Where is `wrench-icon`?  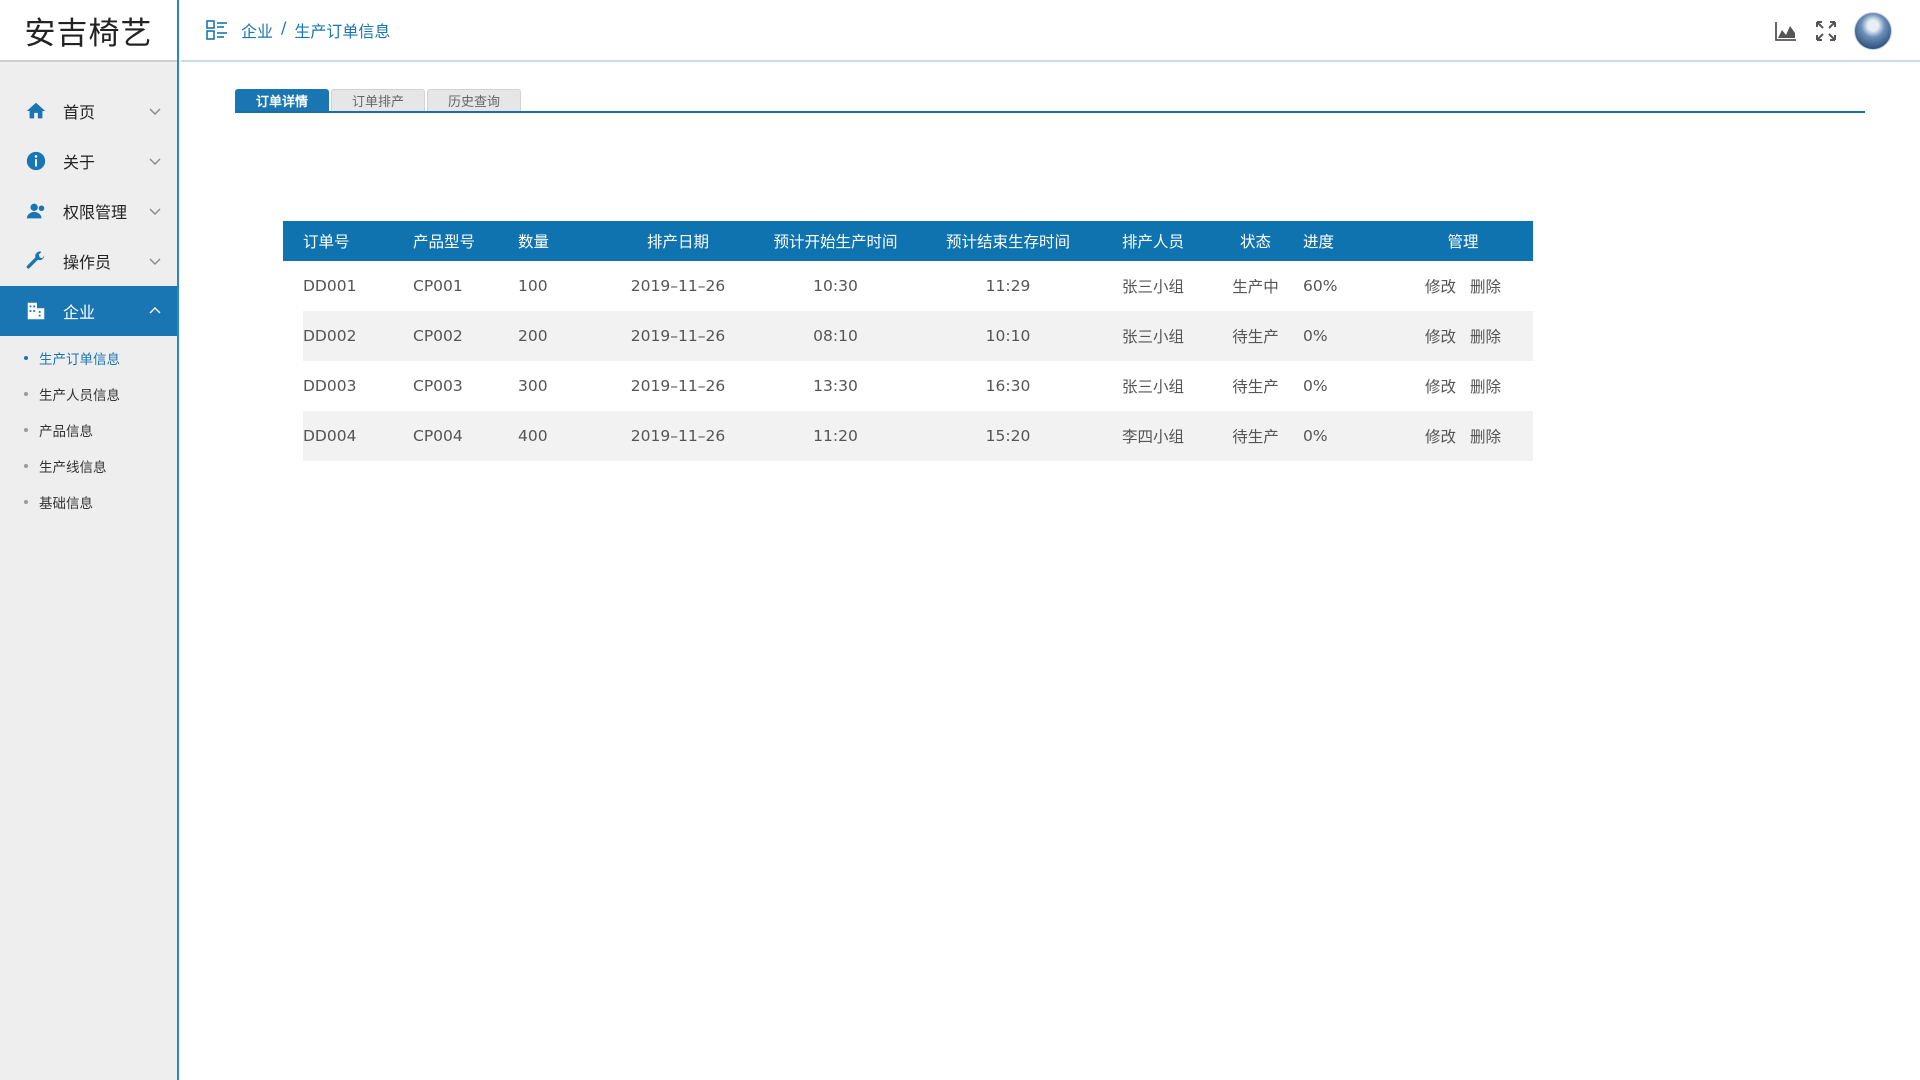 wrench-icon is located at coordinates (36, 261).